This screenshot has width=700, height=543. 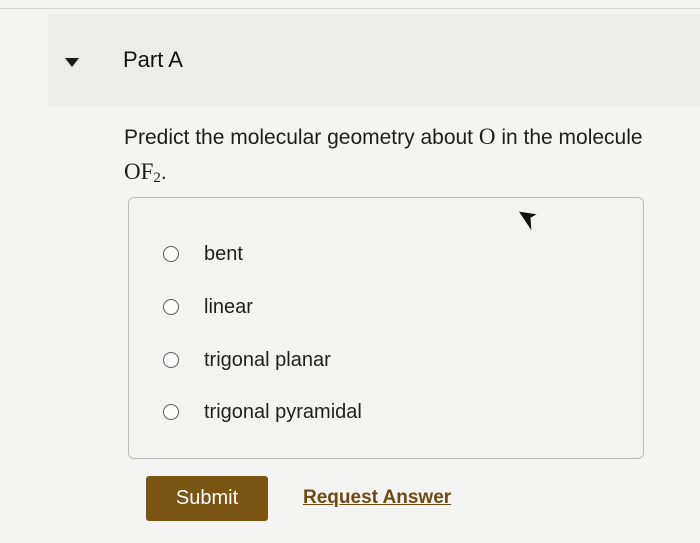 I want to click on molecule-formula: OF2, so click(x=142, y=172).